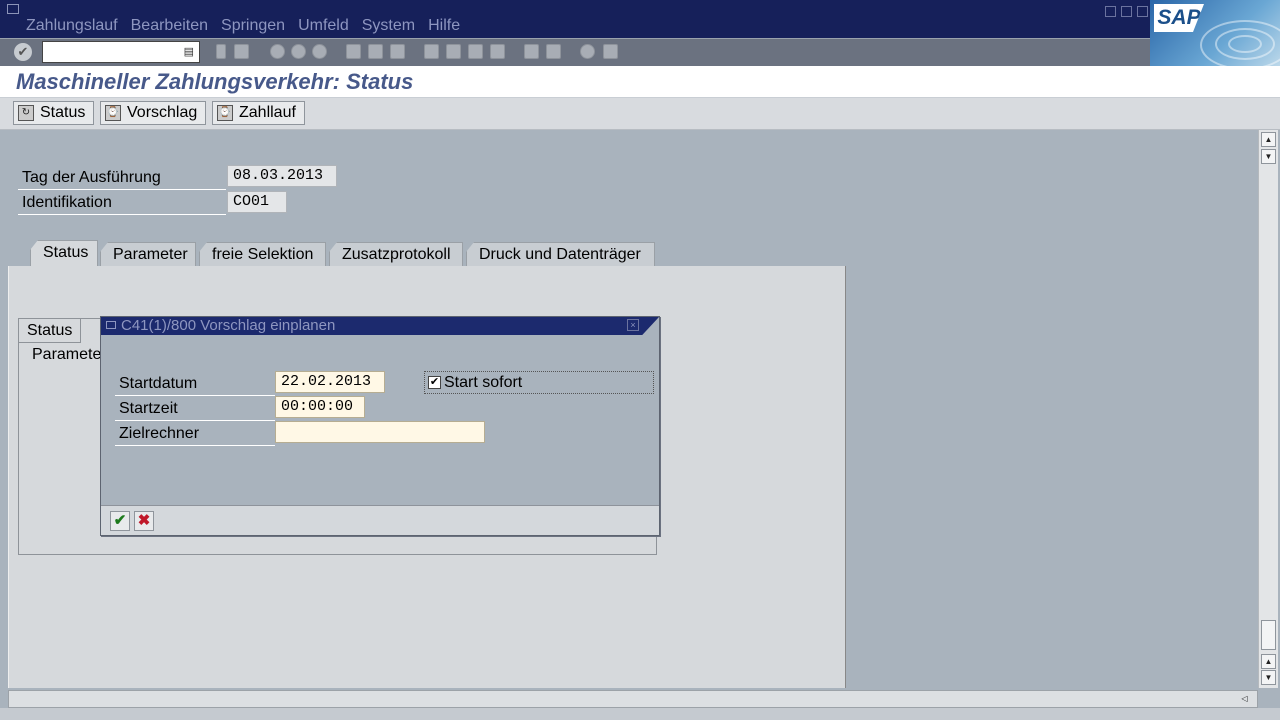 Image resolution: width=1280 pixels, height=720 pixels. I want to click on status-button: ↻ Status, so click(54, 113).